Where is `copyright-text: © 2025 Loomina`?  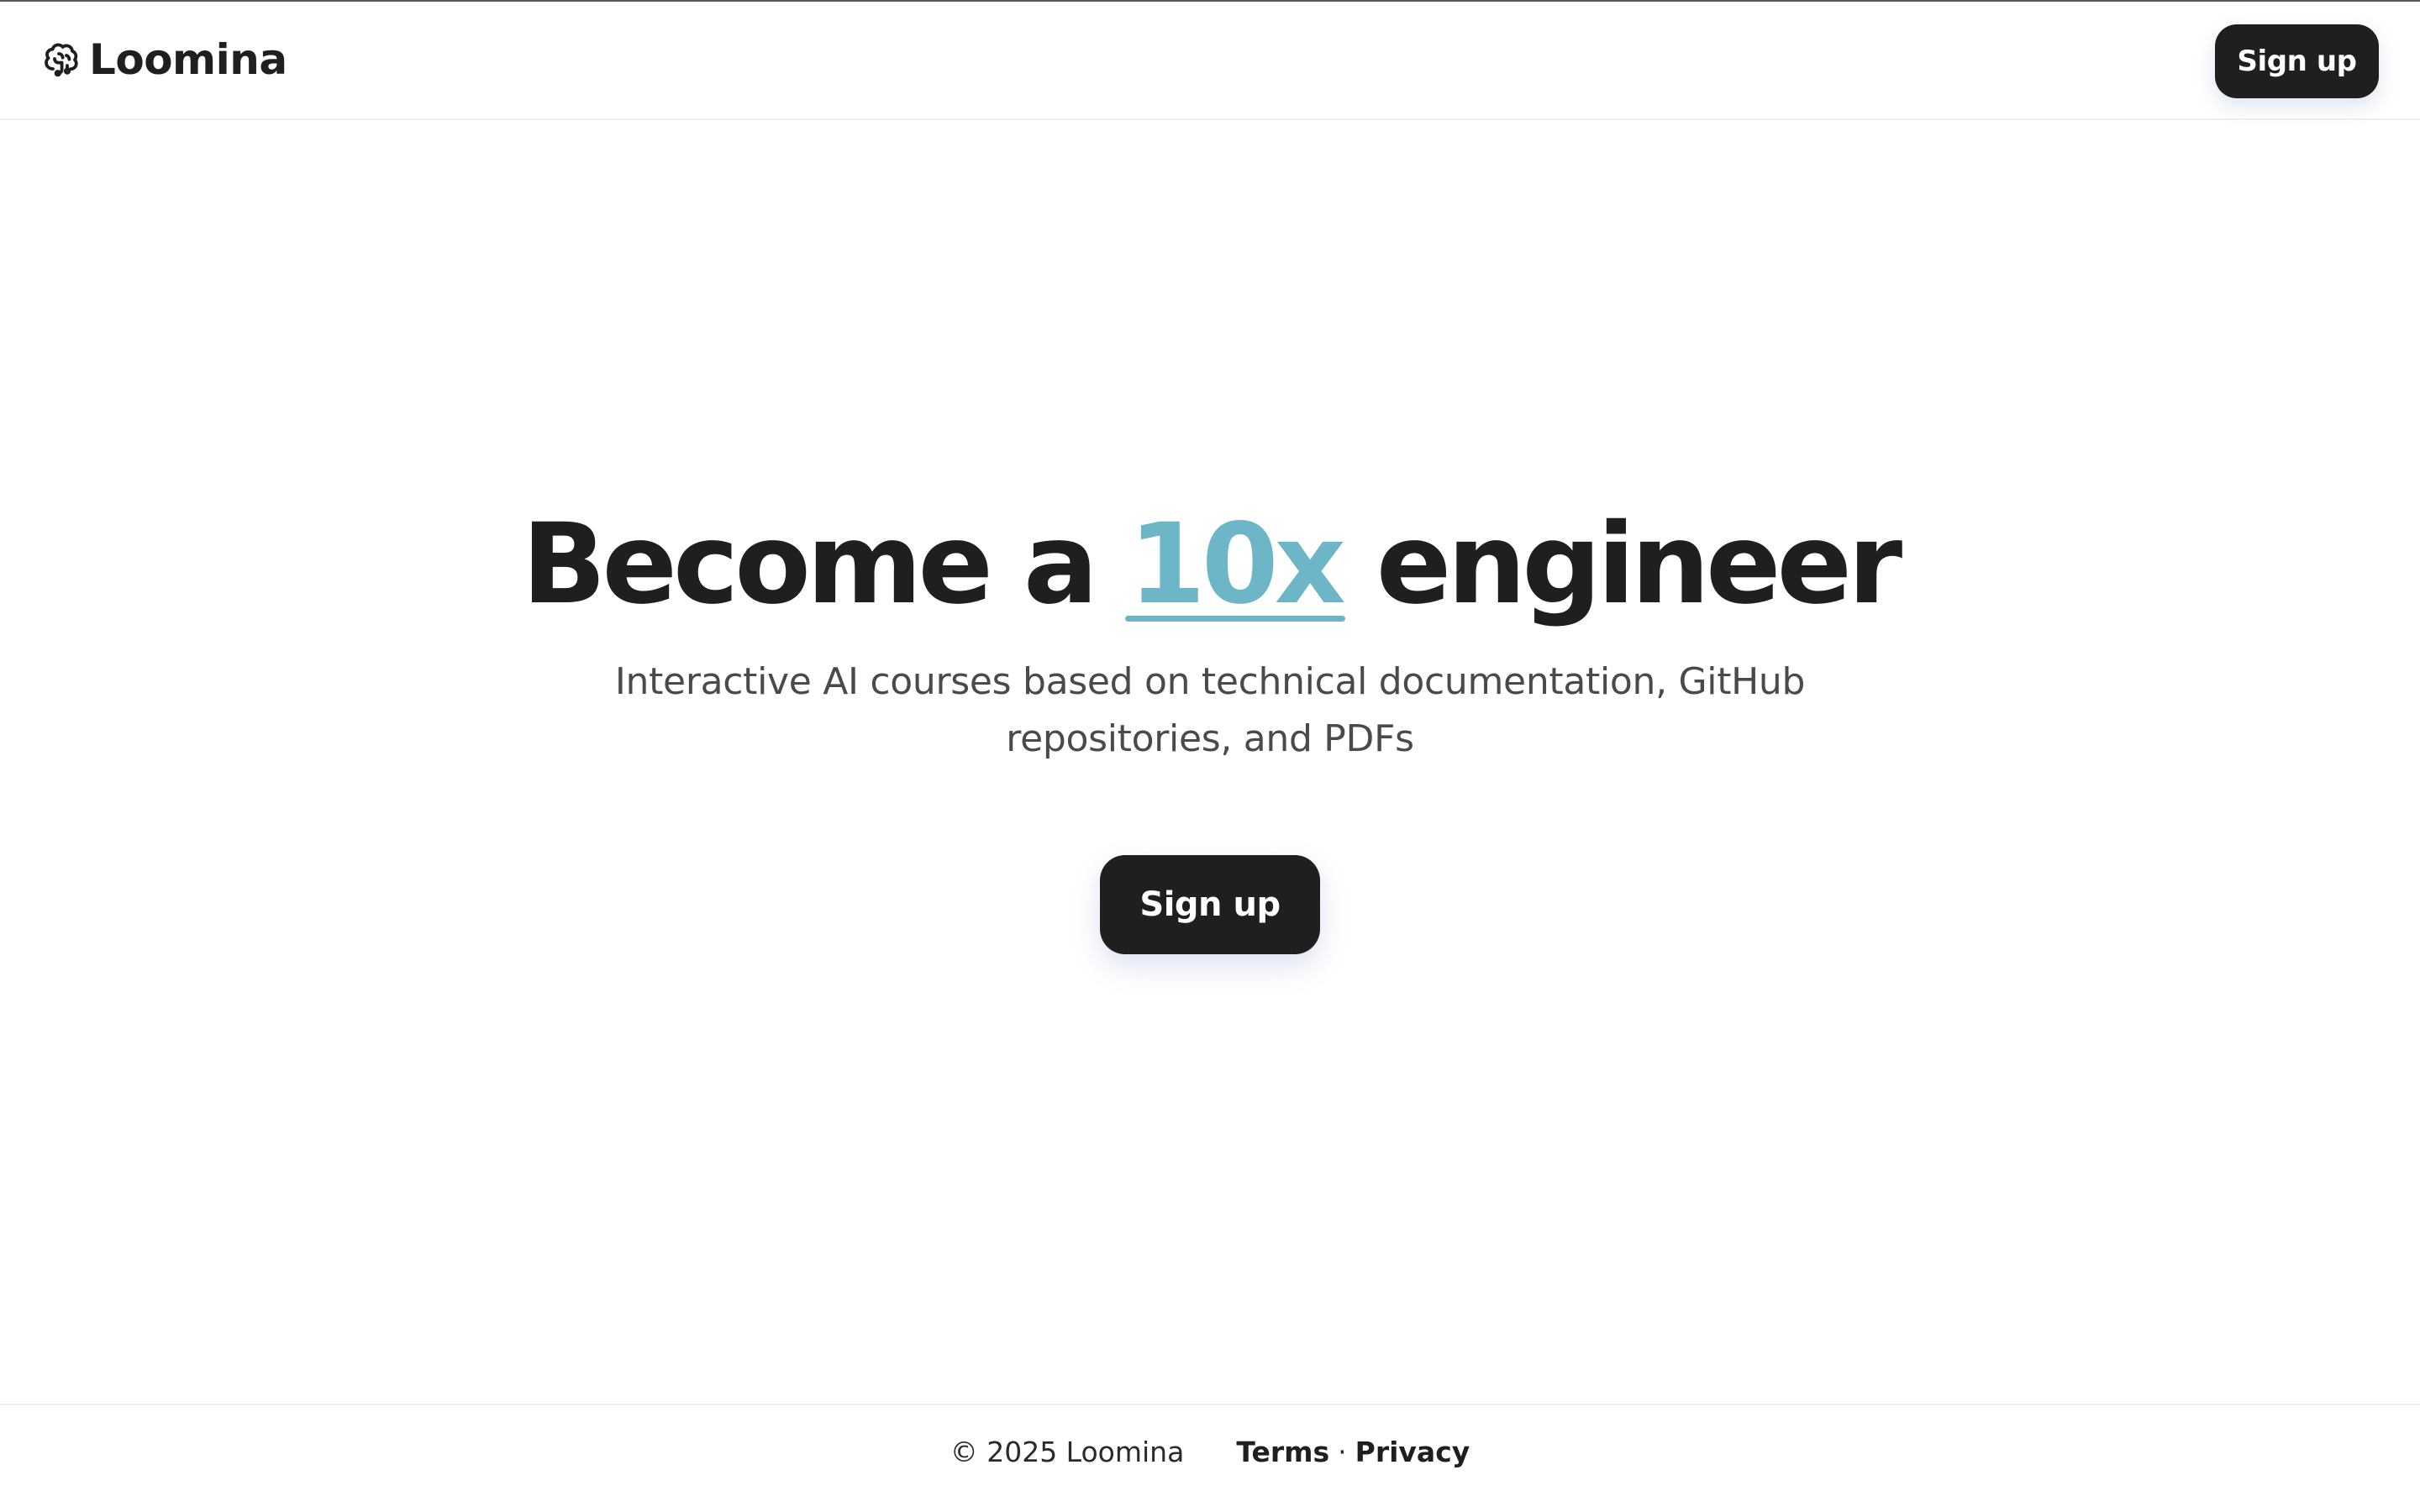 copyright-text: © 2025 Loomina is located at coordinates (1067, 1452).